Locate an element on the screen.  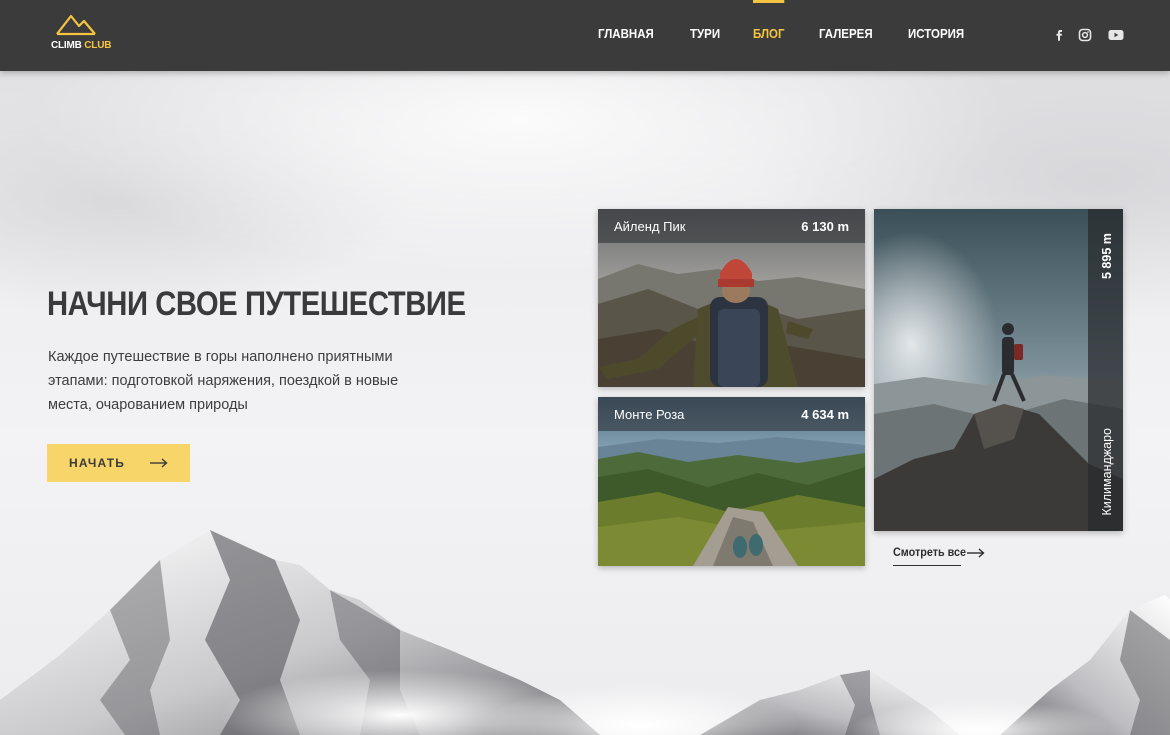
start-button-label: НАЧАТЬ is located at coordinates (97, 463).